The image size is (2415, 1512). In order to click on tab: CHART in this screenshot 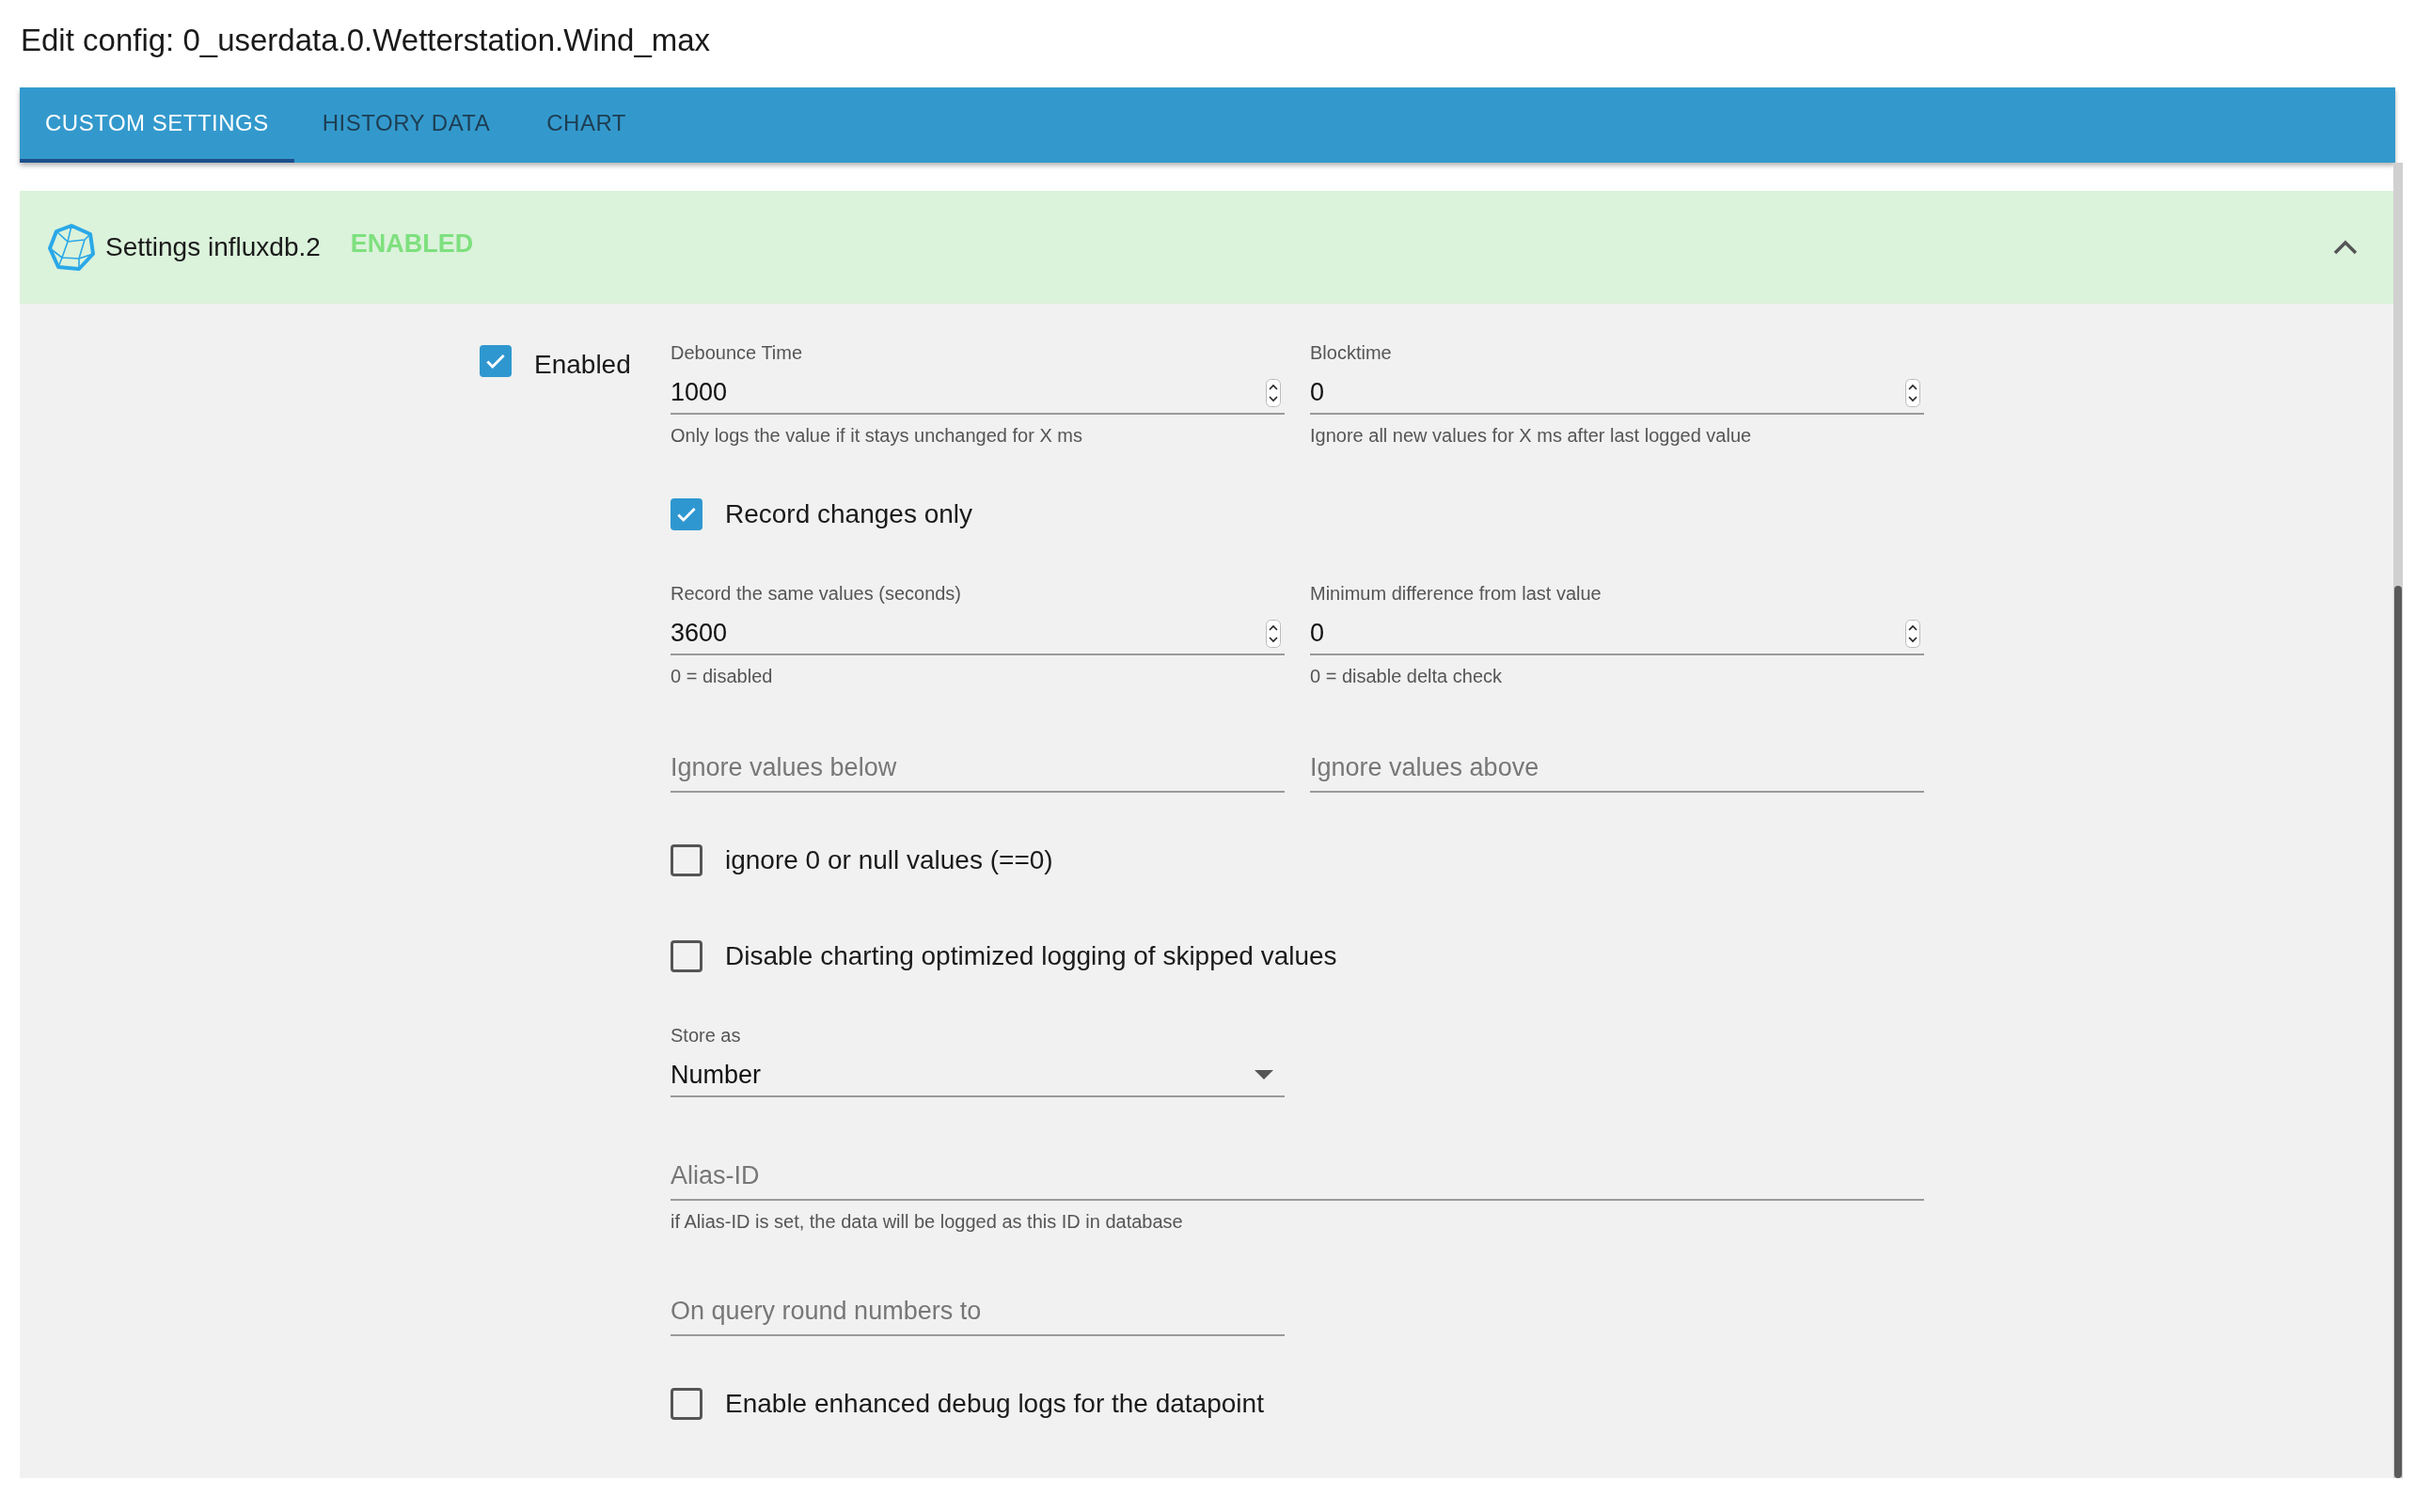, I will do `click(586, 125)`.